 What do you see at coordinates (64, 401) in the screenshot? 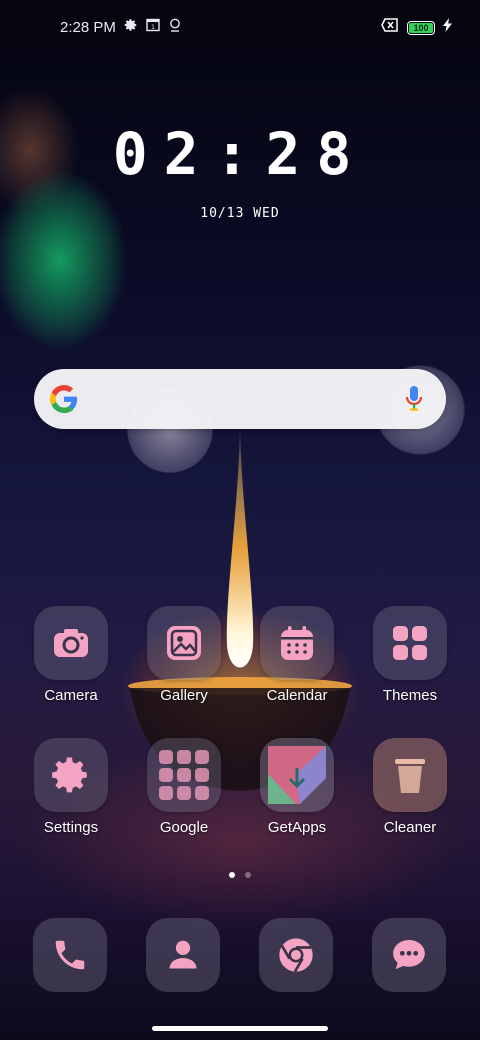
I see `google-logo-icon` at bounding box center [64, 401].